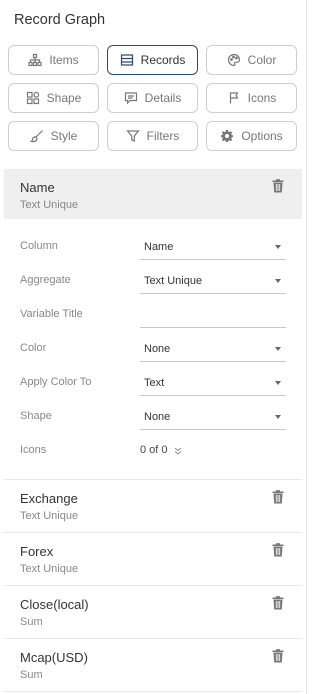  I want to click on list-item: Mcap(USD) Sum, so click(153, 665).